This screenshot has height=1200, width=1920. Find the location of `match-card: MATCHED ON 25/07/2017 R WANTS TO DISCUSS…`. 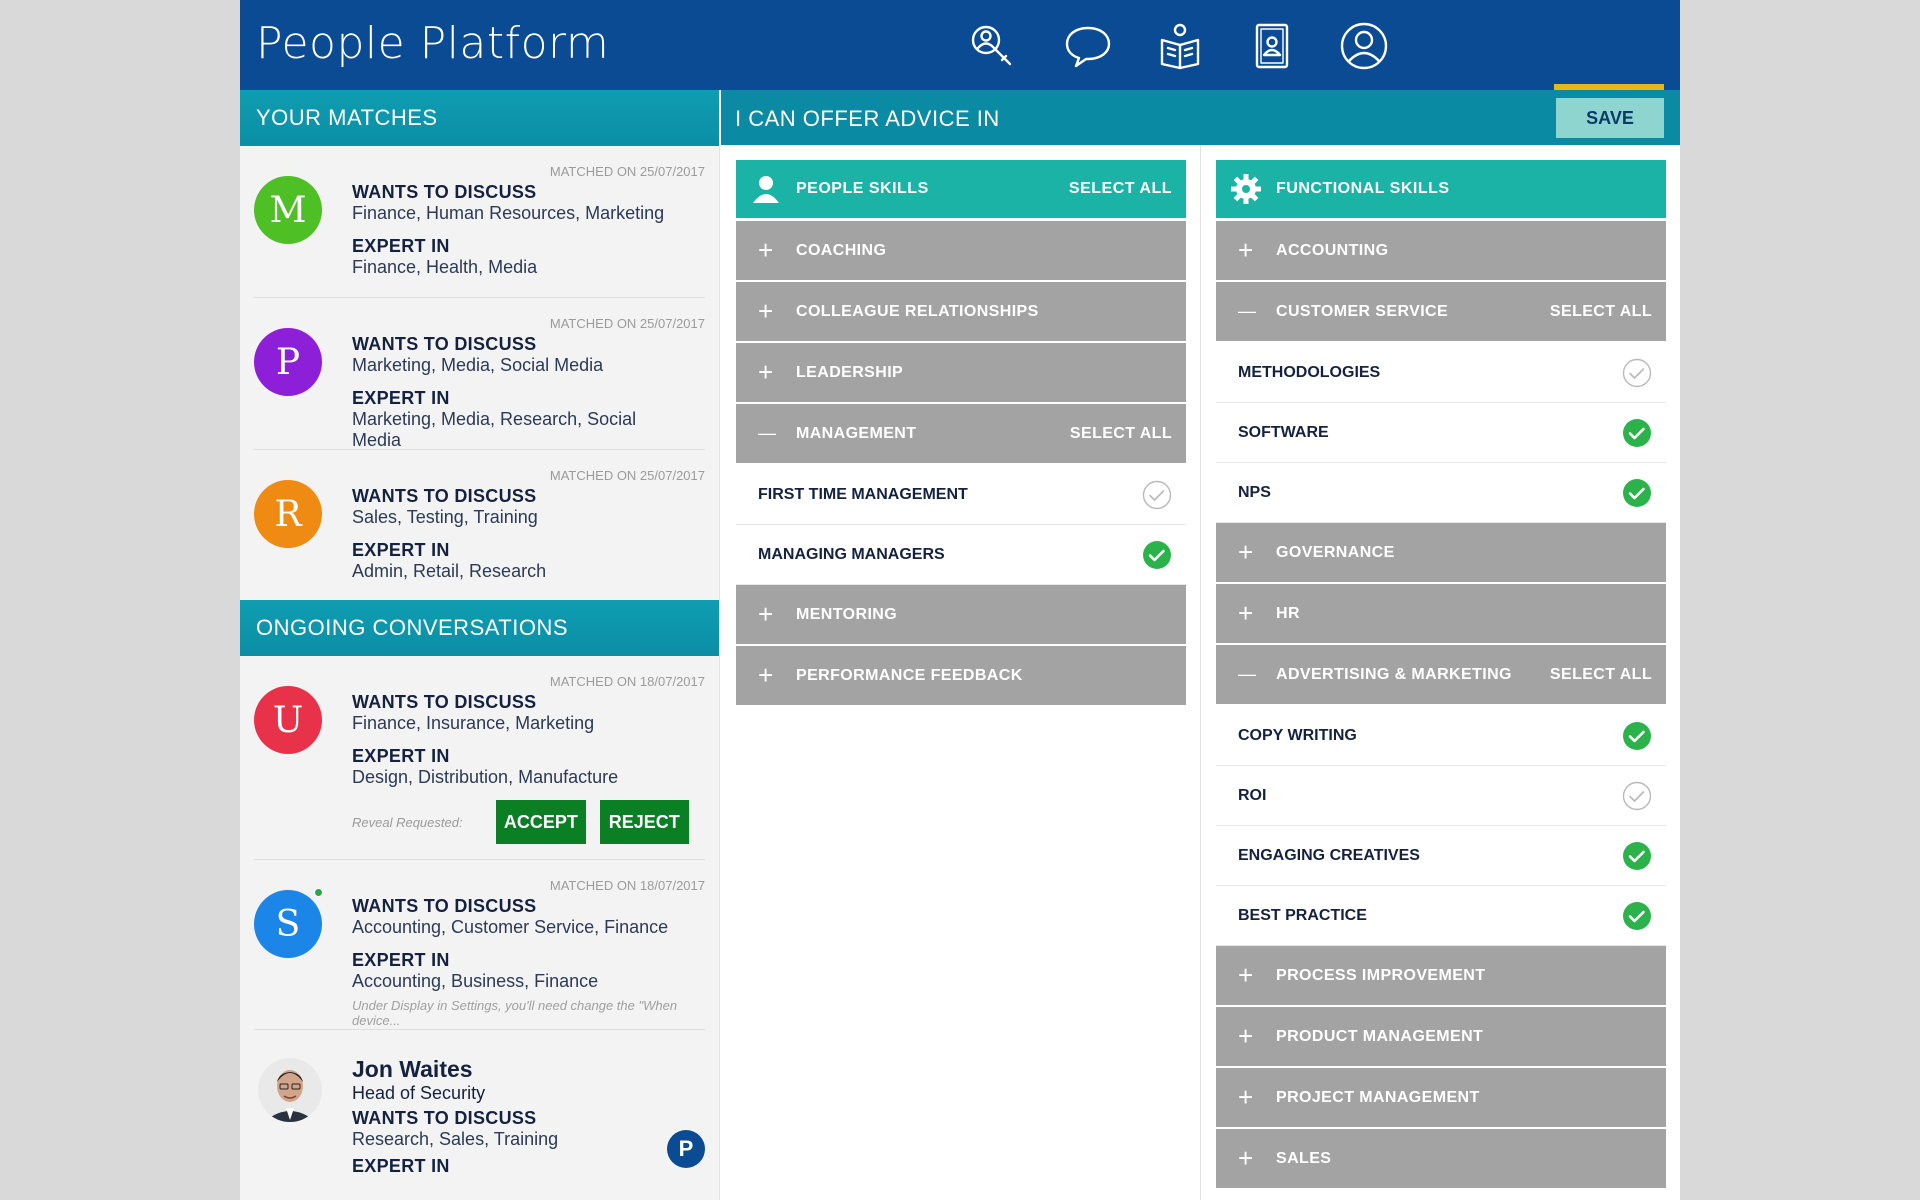

match-card: MATCHED ON 25/07/2017 R WANTS TO DISCUSS… is located at coordinates (479, 525).